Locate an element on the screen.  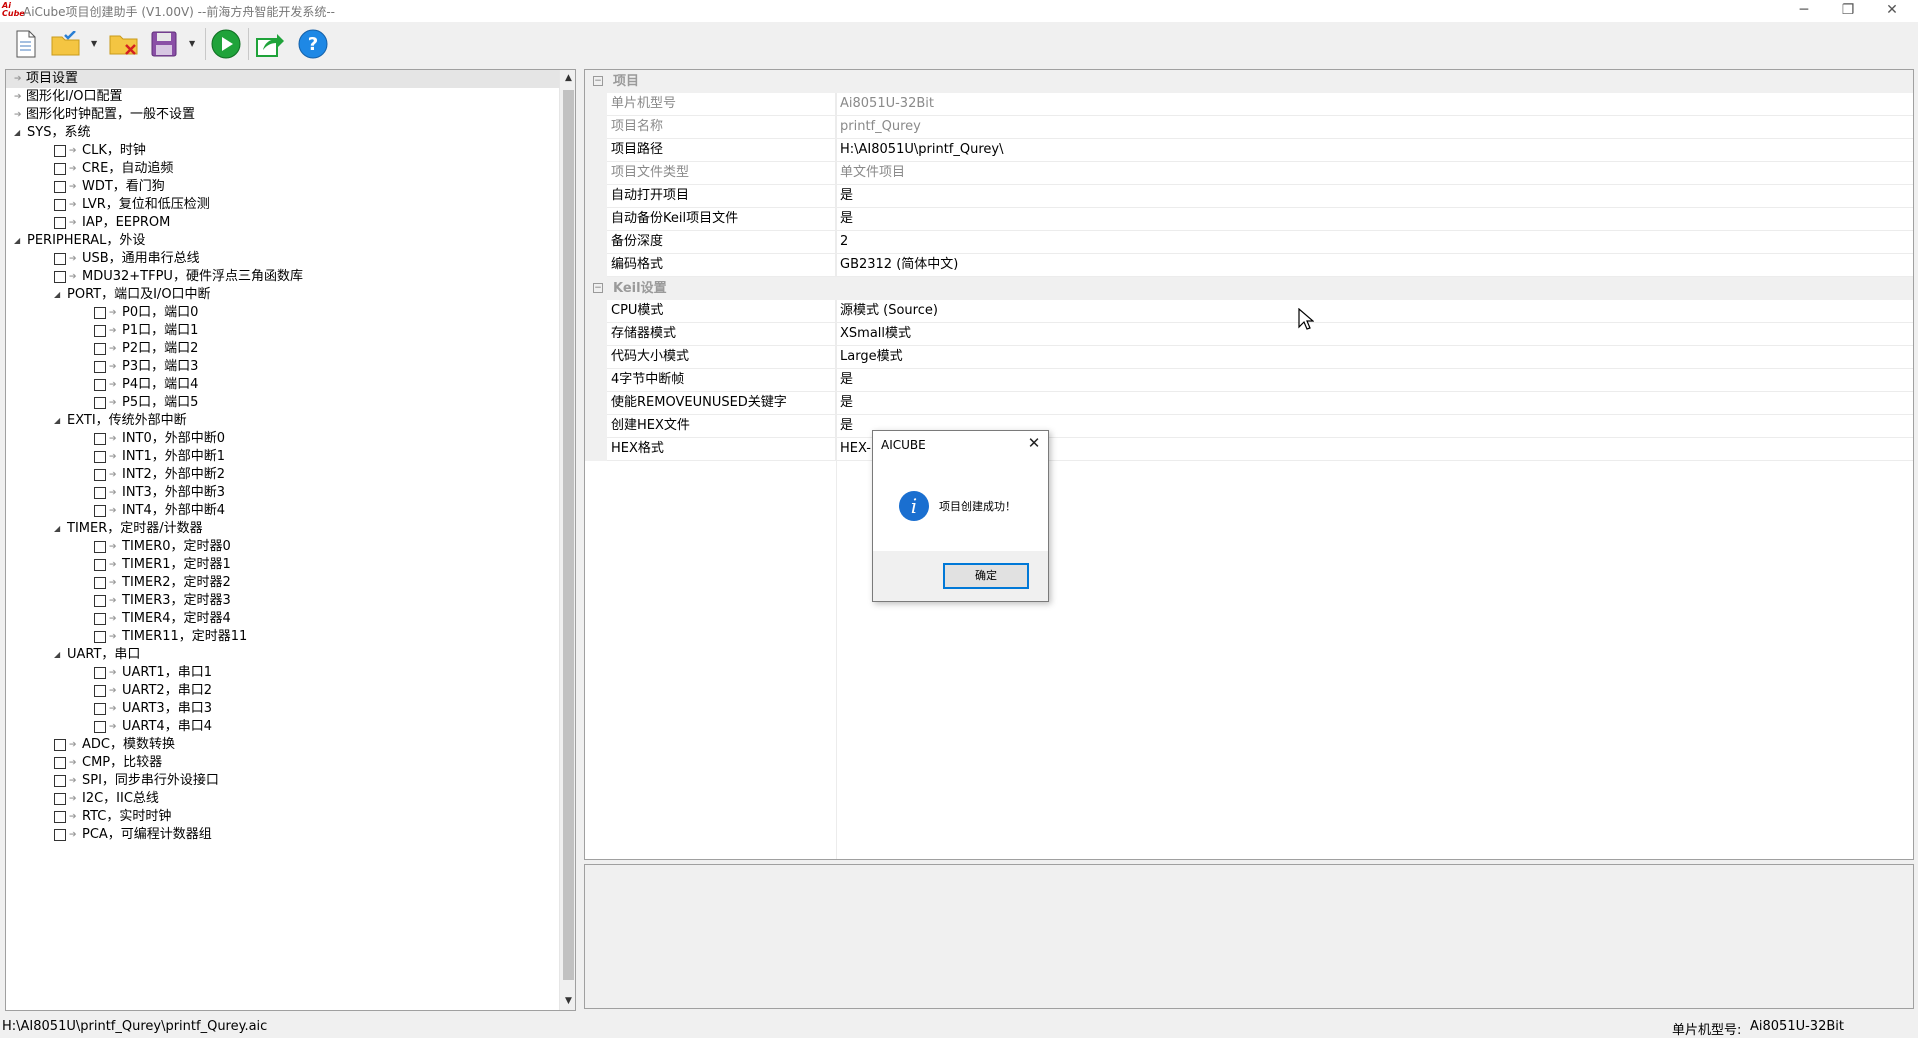
property-row: HEX格式 HEX- is located at coordinates (1249, 449).